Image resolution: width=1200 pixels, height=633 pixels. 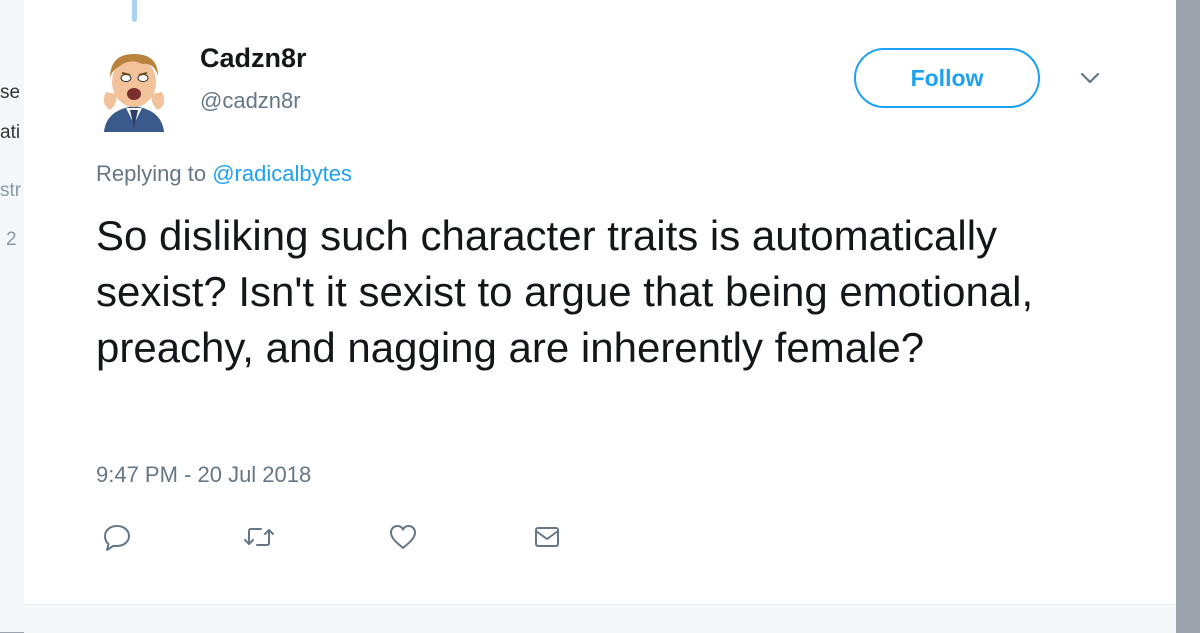 I want to click on reply-icon, so click(x=117, y=538).